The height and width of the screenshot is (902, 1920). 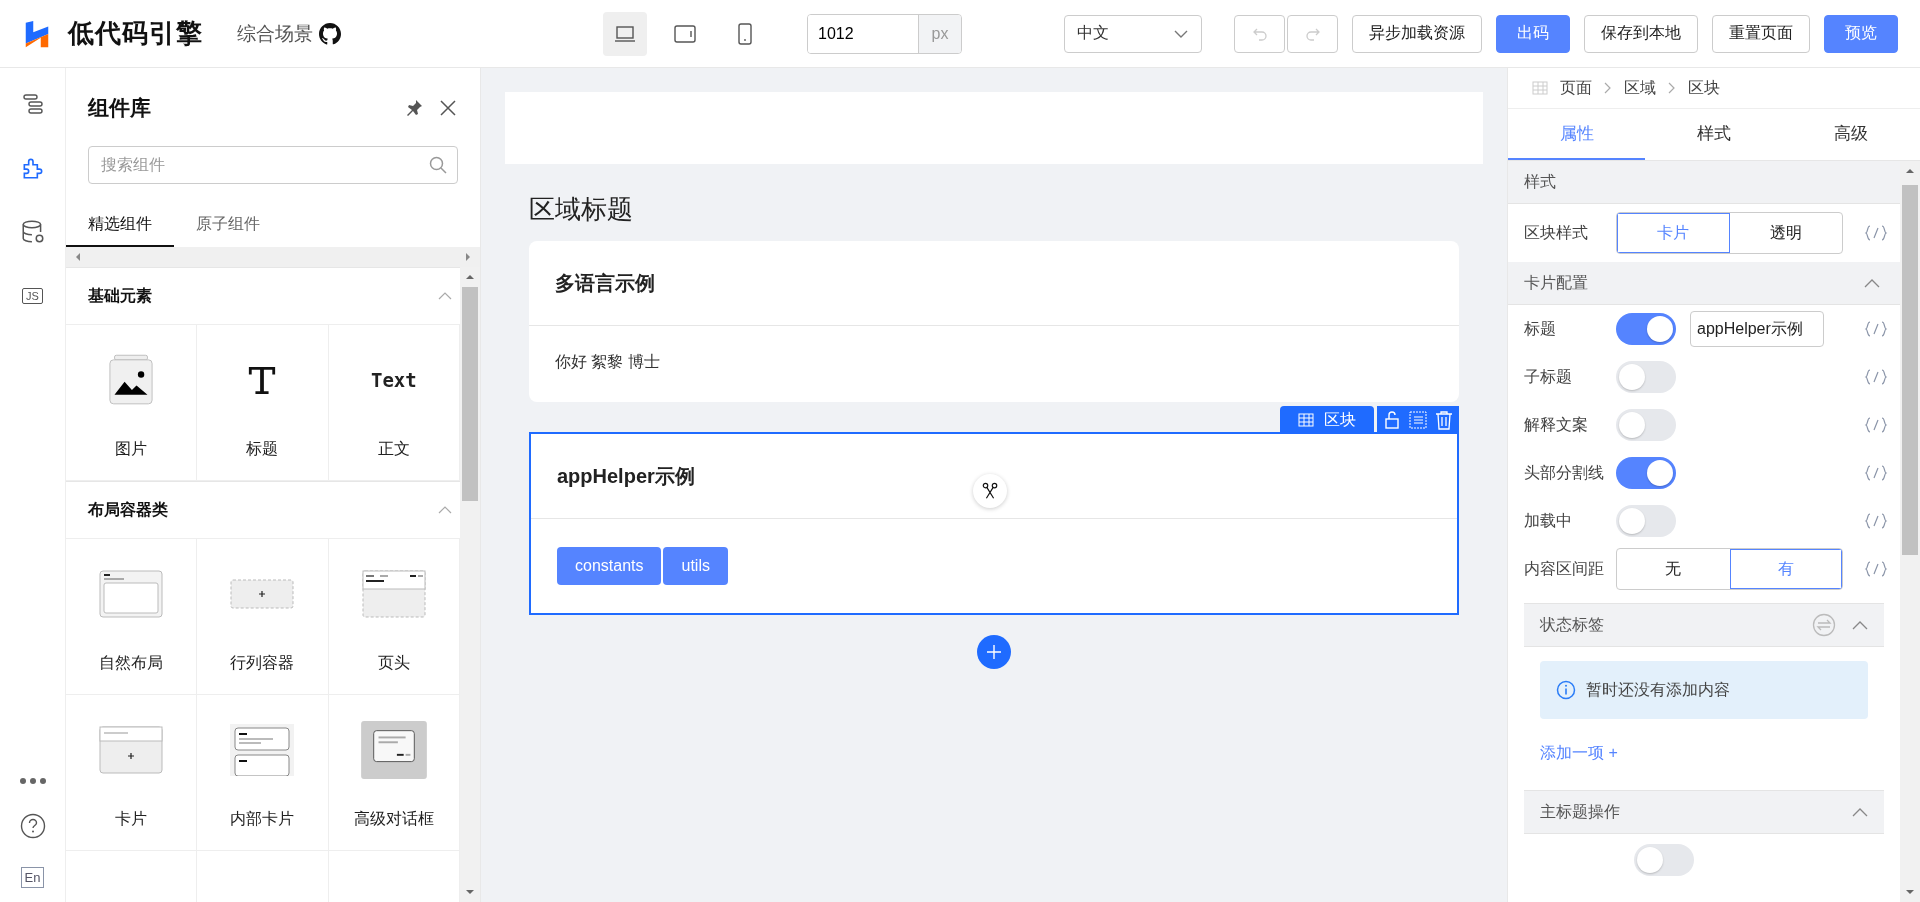 I want to click on section-header: 样式, so click(x=1704, y=182).